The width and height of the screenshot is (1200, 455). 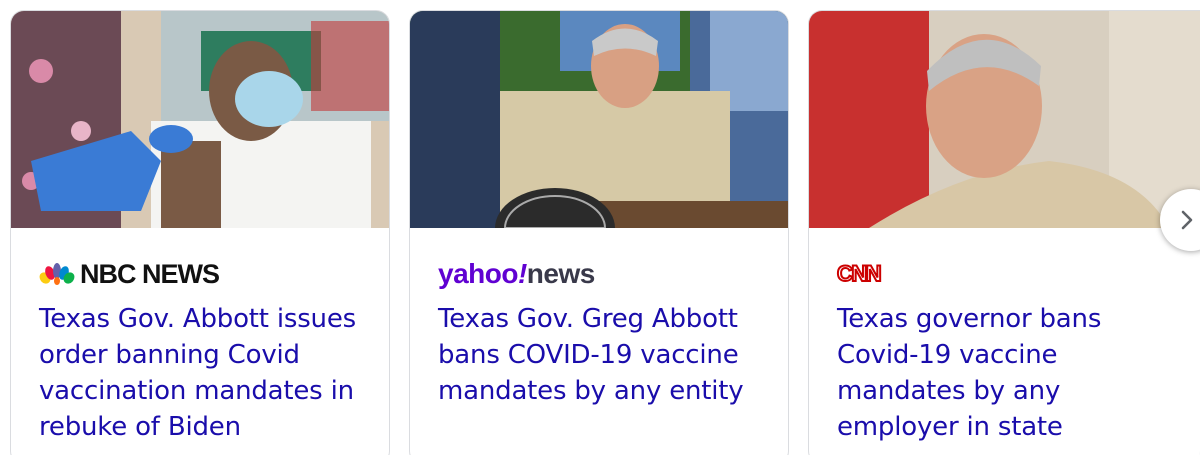 I want to click on news-source-logo: yahoo!news, so click(x=517, y=273).